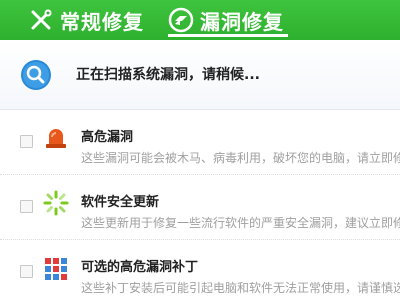 This screenshot has height=300, width=400. What do you see at coordinates (240, 288) in the screenshot?
I see `item-description: 这些补丁安装后可能引起电脑和软件无法正常使用，请谨慎选择` at bounding box center [240, 288].